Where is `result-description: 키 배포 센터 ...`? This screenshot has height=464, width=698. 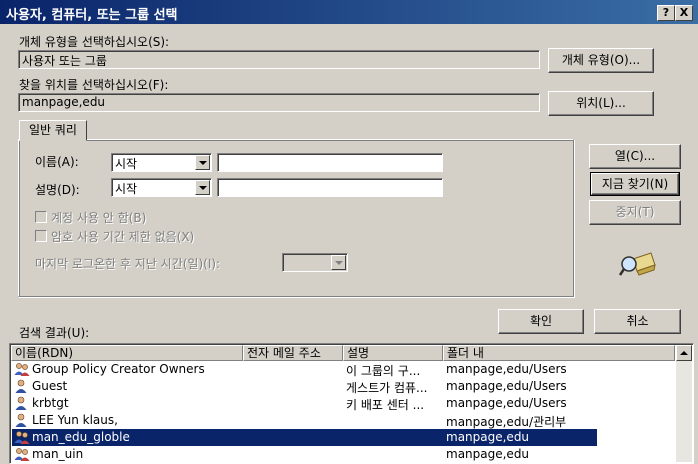
result-description: 키 배포 센터 ... is located at coordinates (385, 405).